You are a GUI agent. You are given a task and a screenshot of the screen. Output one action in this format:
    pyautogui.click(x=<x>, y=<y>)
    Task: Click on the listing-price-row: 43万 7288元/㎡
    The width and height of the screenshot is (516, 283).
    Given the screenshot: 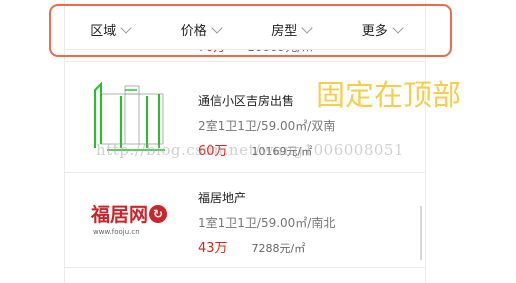 What is the action you would take?
    pyautogui.click(x=266, y=246)
    